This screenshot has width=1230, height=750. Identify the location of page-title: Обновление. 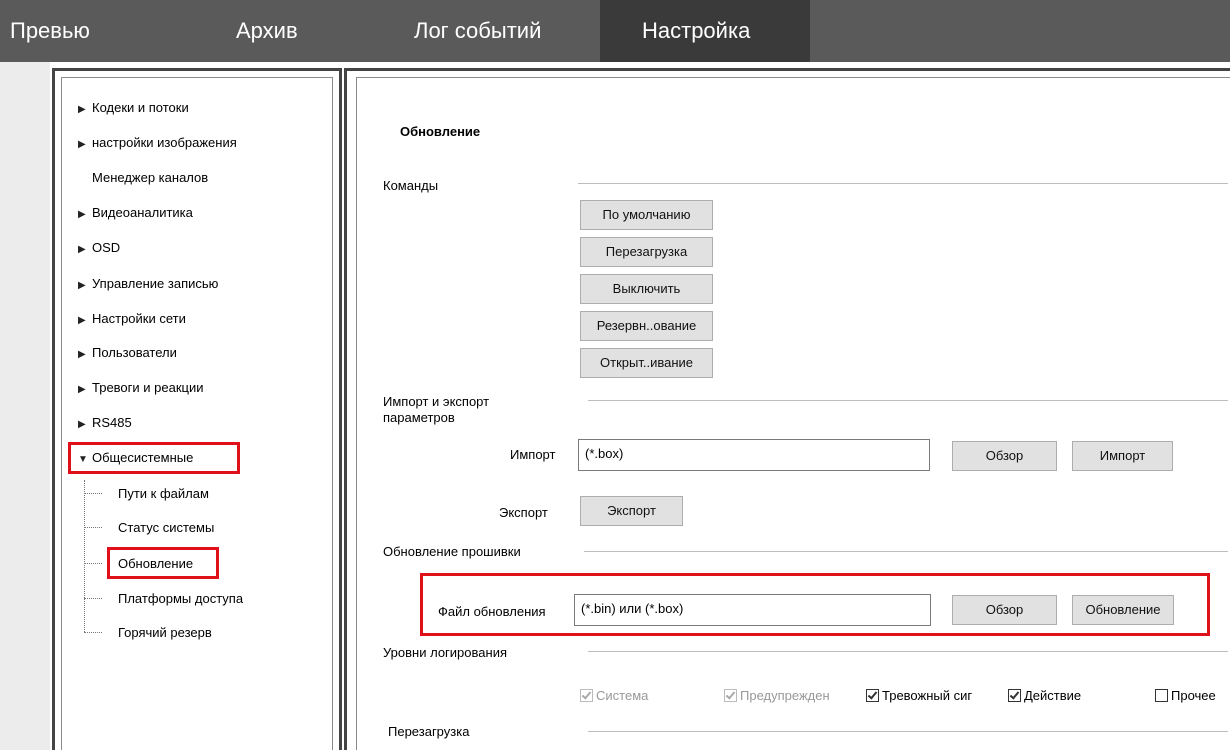
(440, 131).